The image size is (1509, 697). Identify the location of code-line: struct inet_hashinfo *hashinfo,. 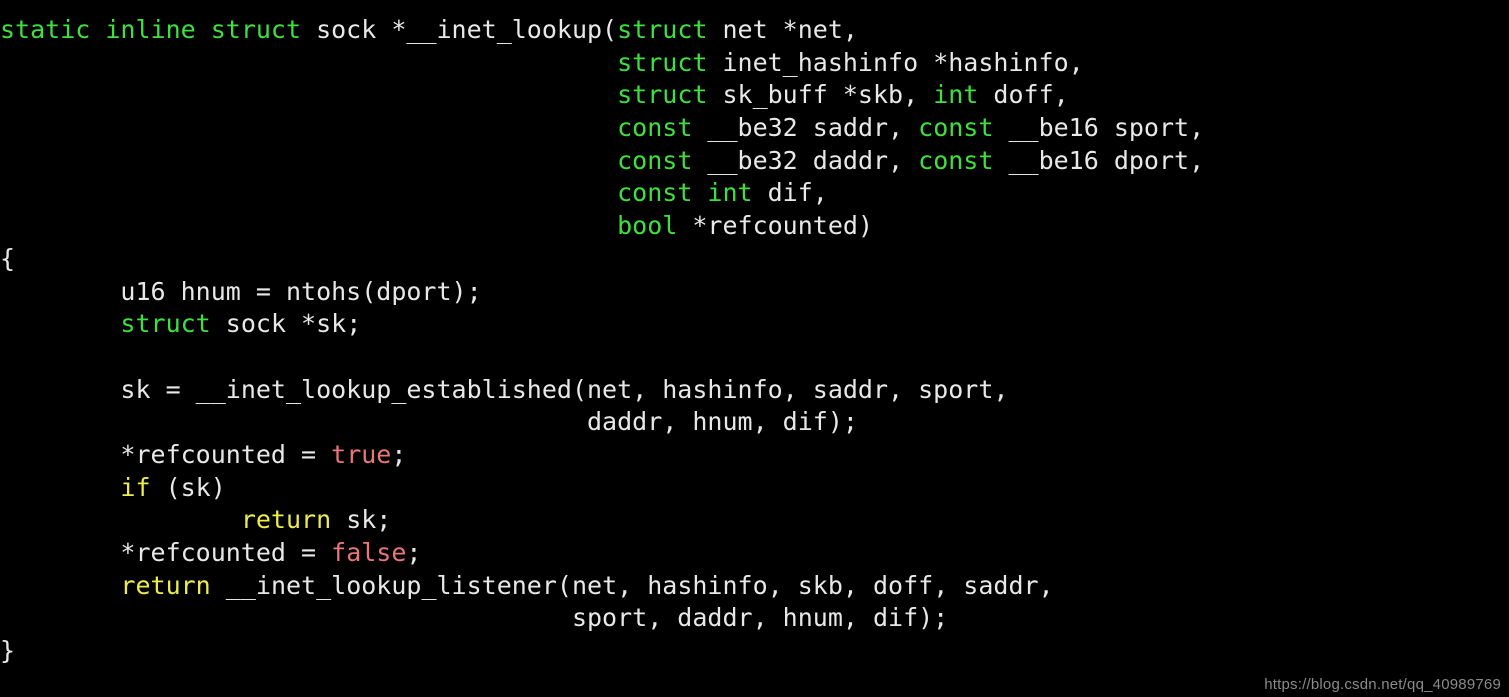
(602, 63).